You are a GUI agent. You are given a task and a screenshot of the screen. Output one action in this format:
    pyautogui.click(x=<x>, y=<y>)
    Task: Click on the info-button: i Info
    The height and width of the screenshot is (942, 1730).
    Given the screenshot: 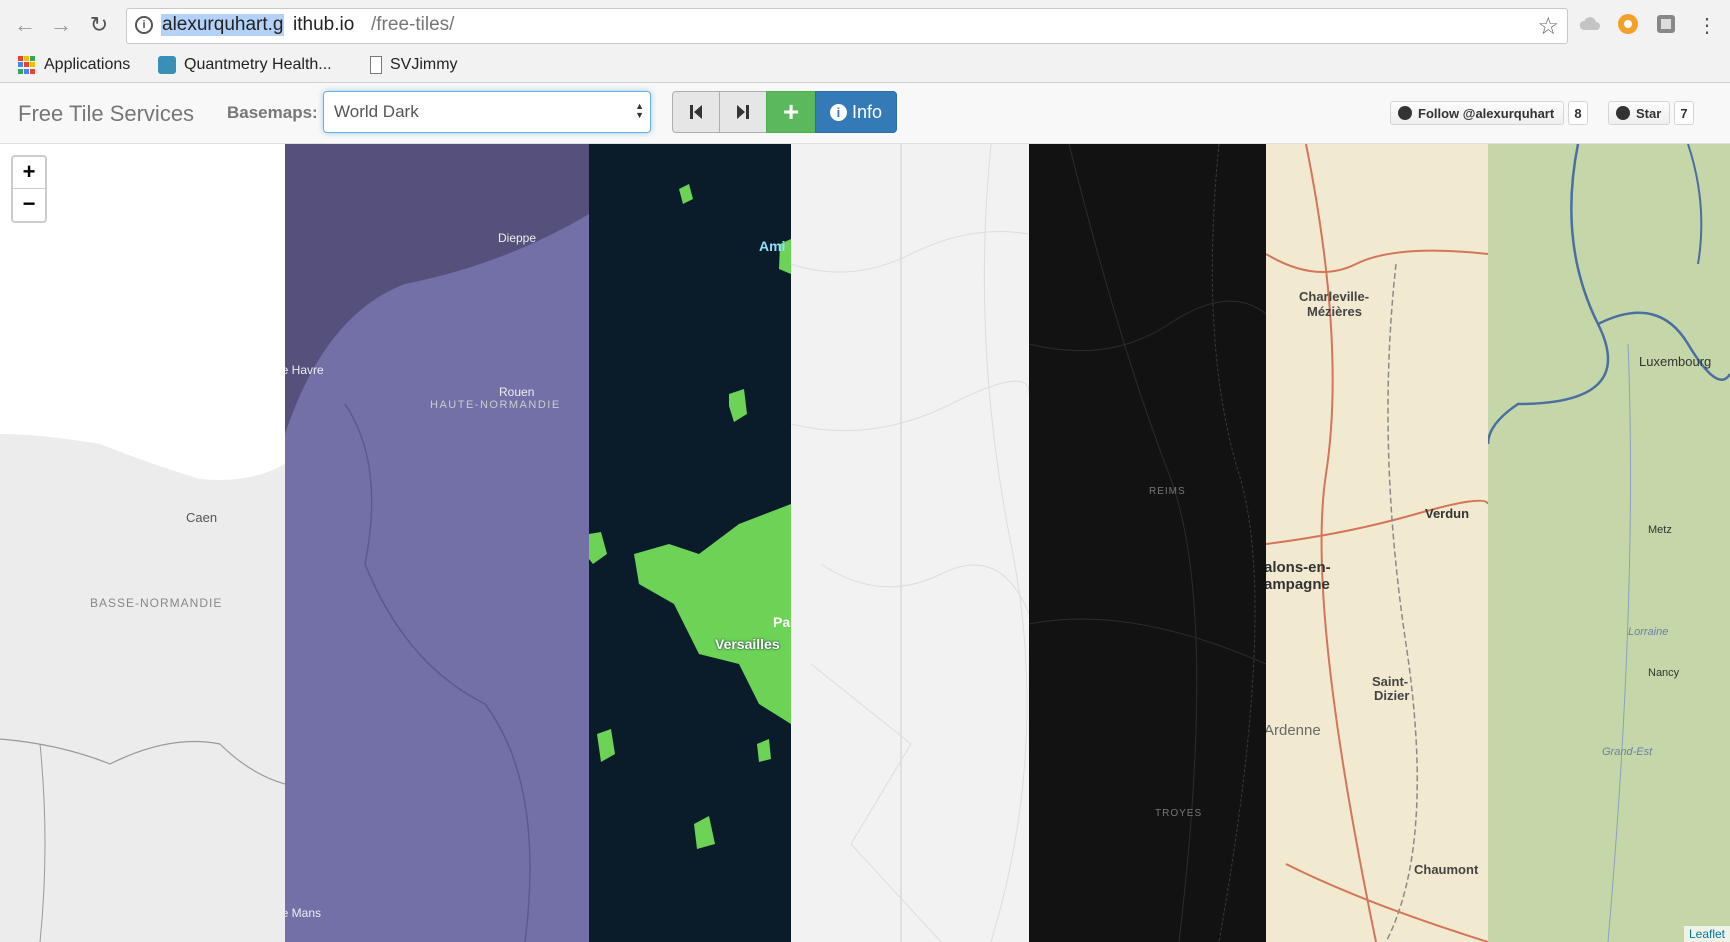 What is the action you would take?
    pyautogui.click(x=856, y=112)
    